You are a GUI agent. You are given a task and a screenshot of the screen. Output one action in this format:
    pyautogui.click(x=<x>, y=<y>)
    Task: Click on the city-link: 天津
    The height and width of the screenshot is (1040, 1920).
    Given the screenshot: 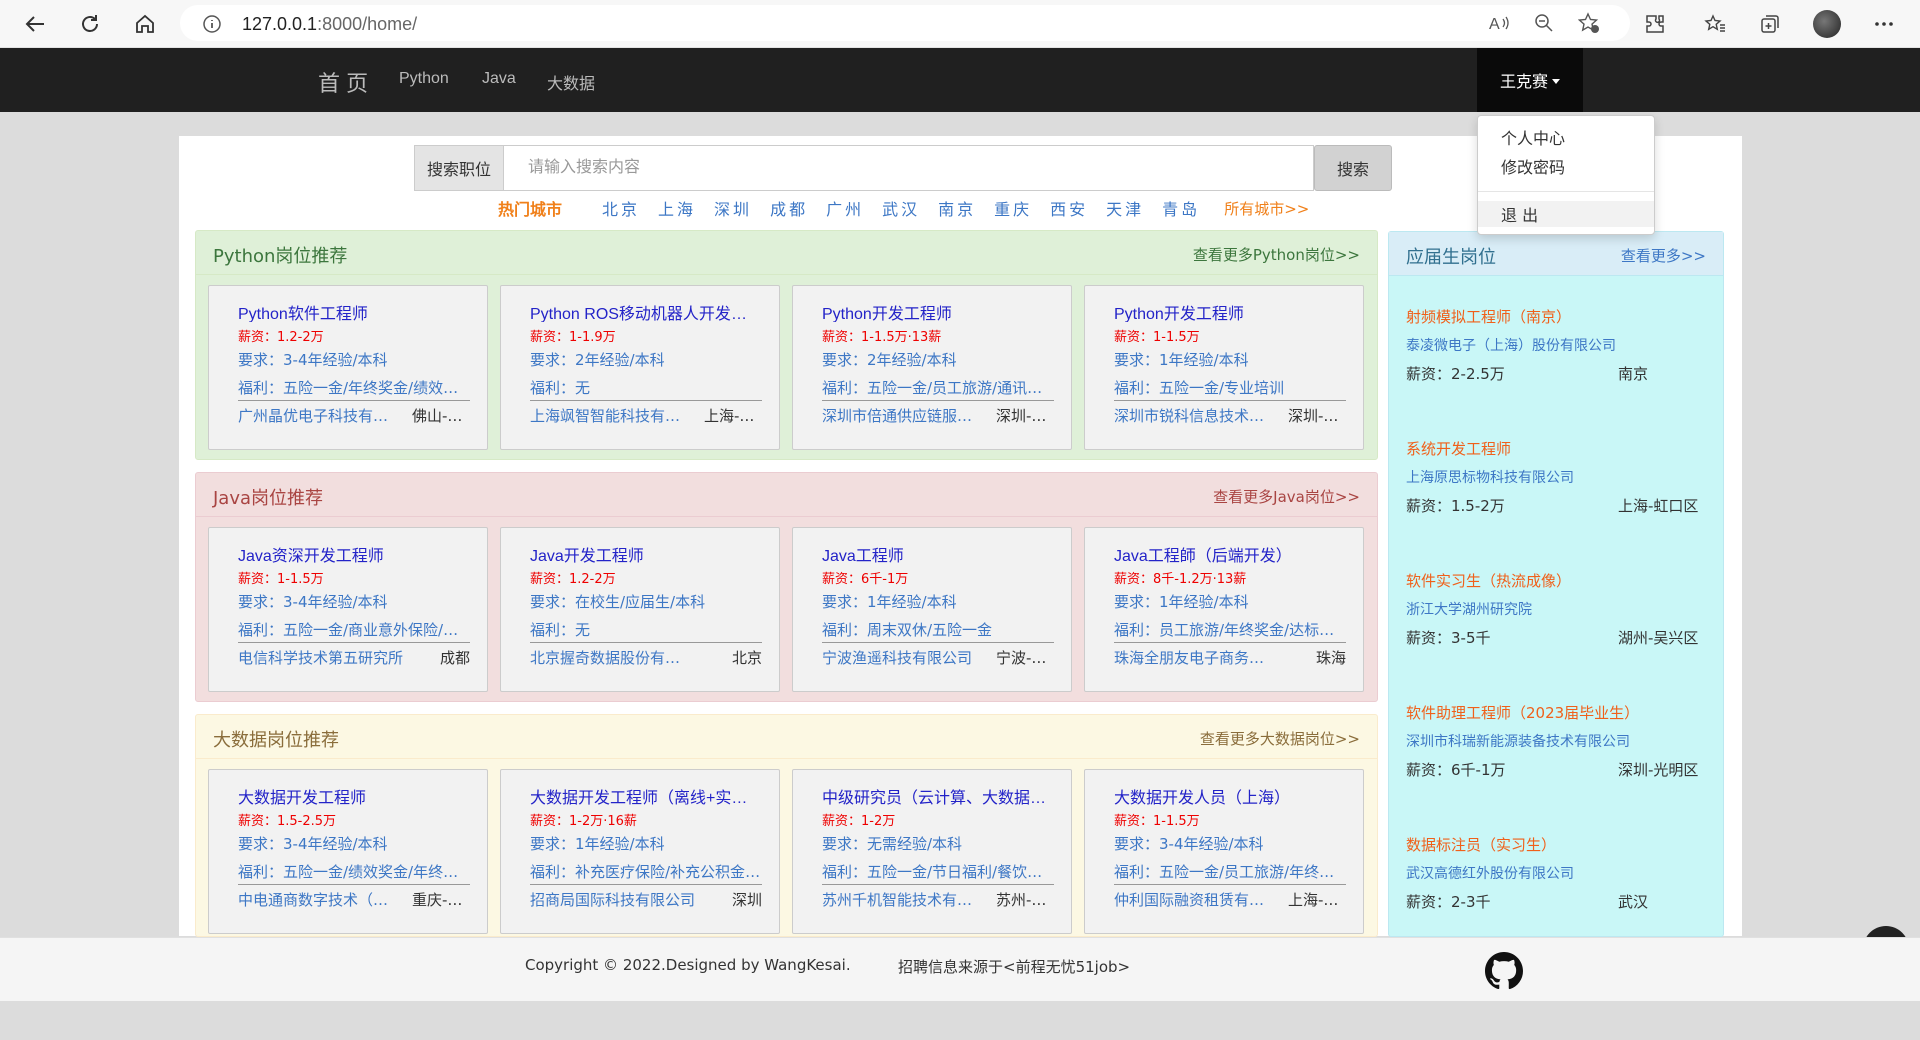 What is the action you would take?
    pyautogui.click(x=1125, y=208)
    